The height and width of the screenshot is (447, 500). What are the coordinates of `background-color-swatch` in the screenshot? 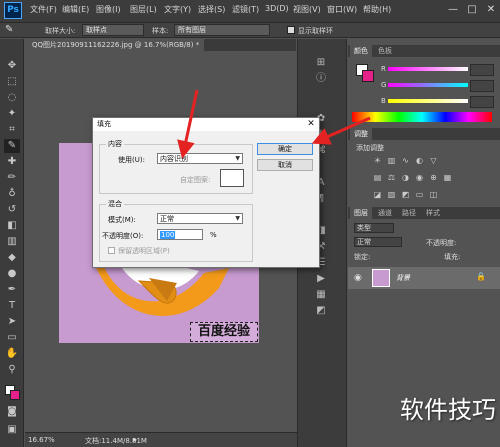 It's located at (15, 395).